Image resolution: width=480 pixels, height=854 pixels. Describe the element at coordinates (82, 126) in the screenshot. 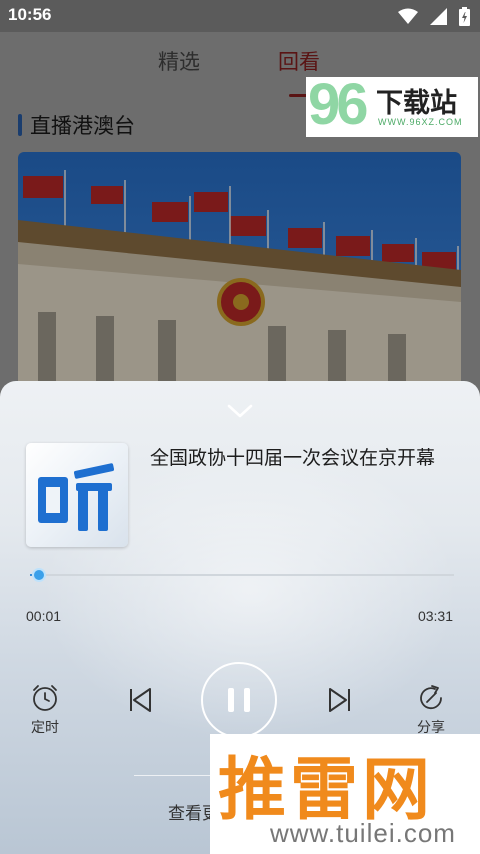

I see `section-title: 直播港澳台` at that location.